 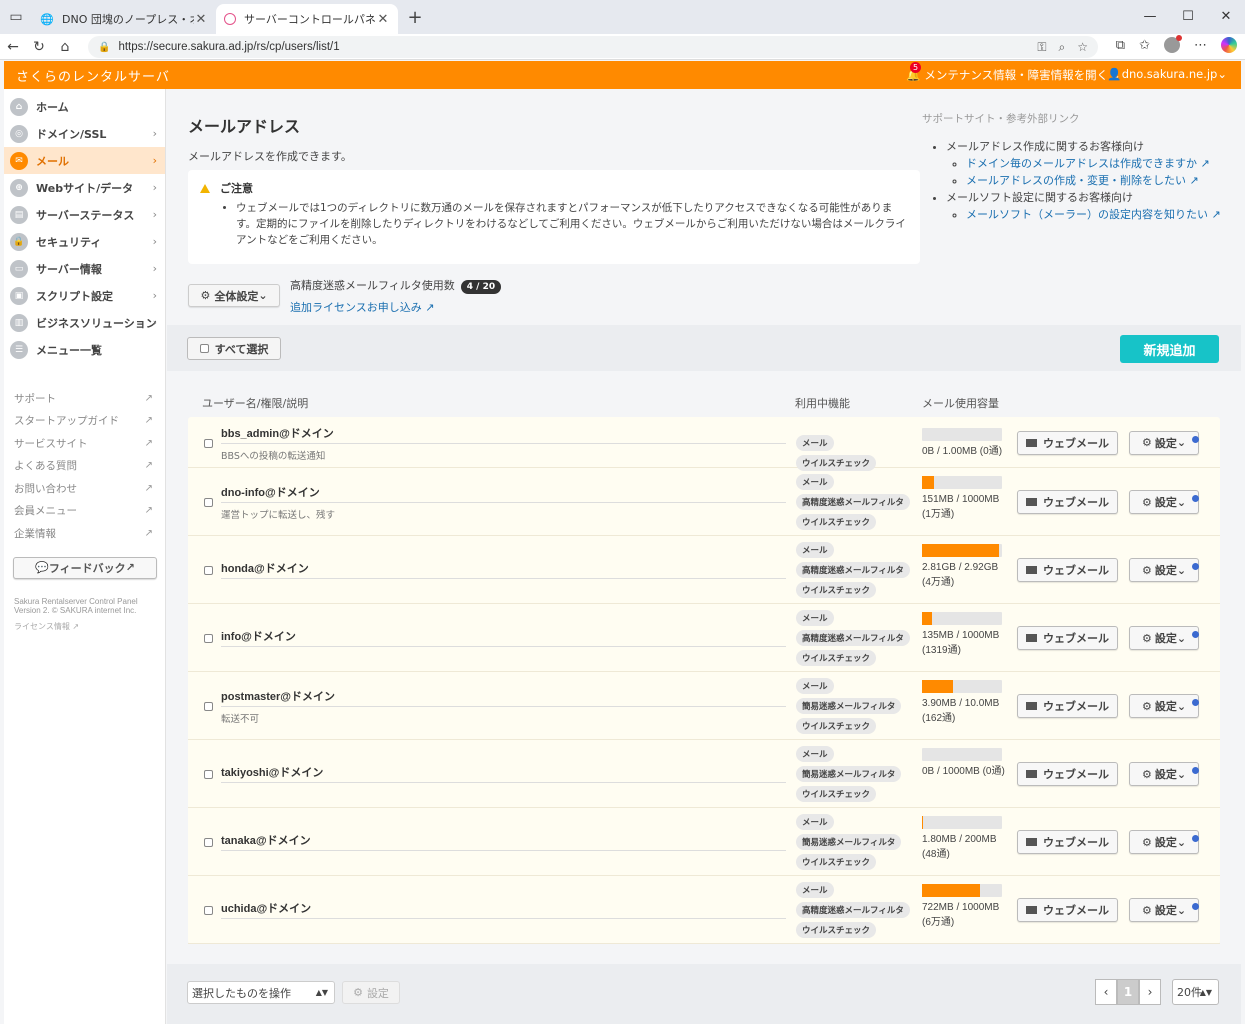 What do you see at coordinates (89, 626) in the screenshot?
I see `license-link: ライセンス情報 ↗` at bounding box center [89, 626].